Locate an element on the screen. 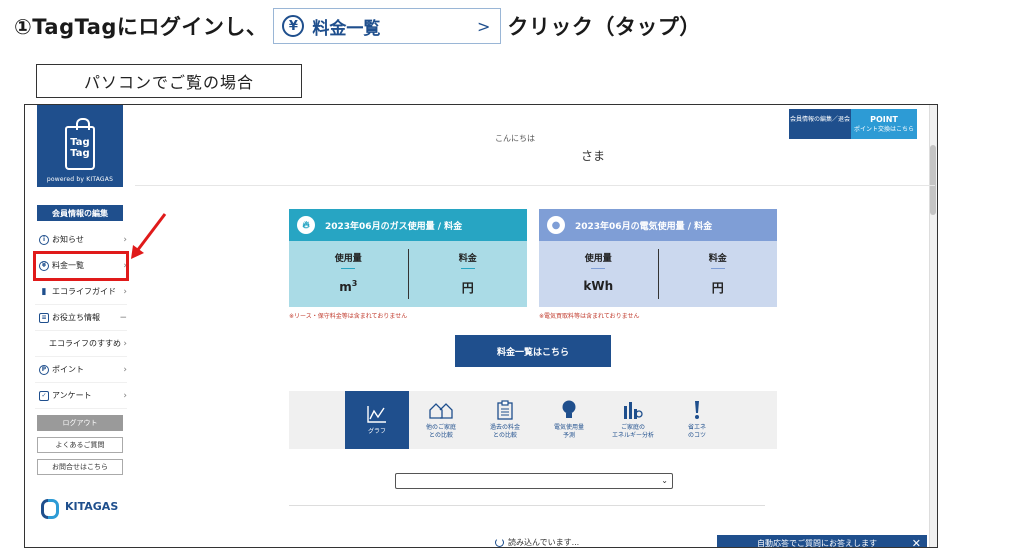 The height and width of the screenshot is (552, 1024). logout-button: ログアウト is located at coordinates (80, 423).